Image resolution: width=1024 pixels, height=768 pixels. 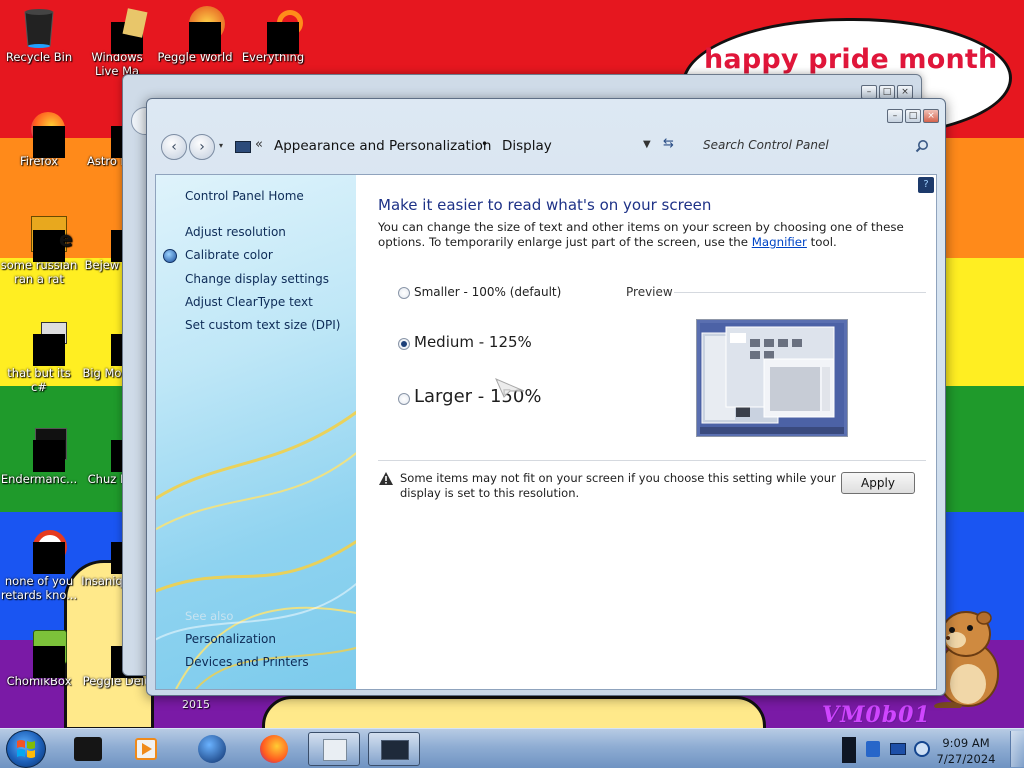 What do you see at coordinates (1017, 749) in the screenshot?
I see `show-desktop-button` at bounding box center [1017, 749].